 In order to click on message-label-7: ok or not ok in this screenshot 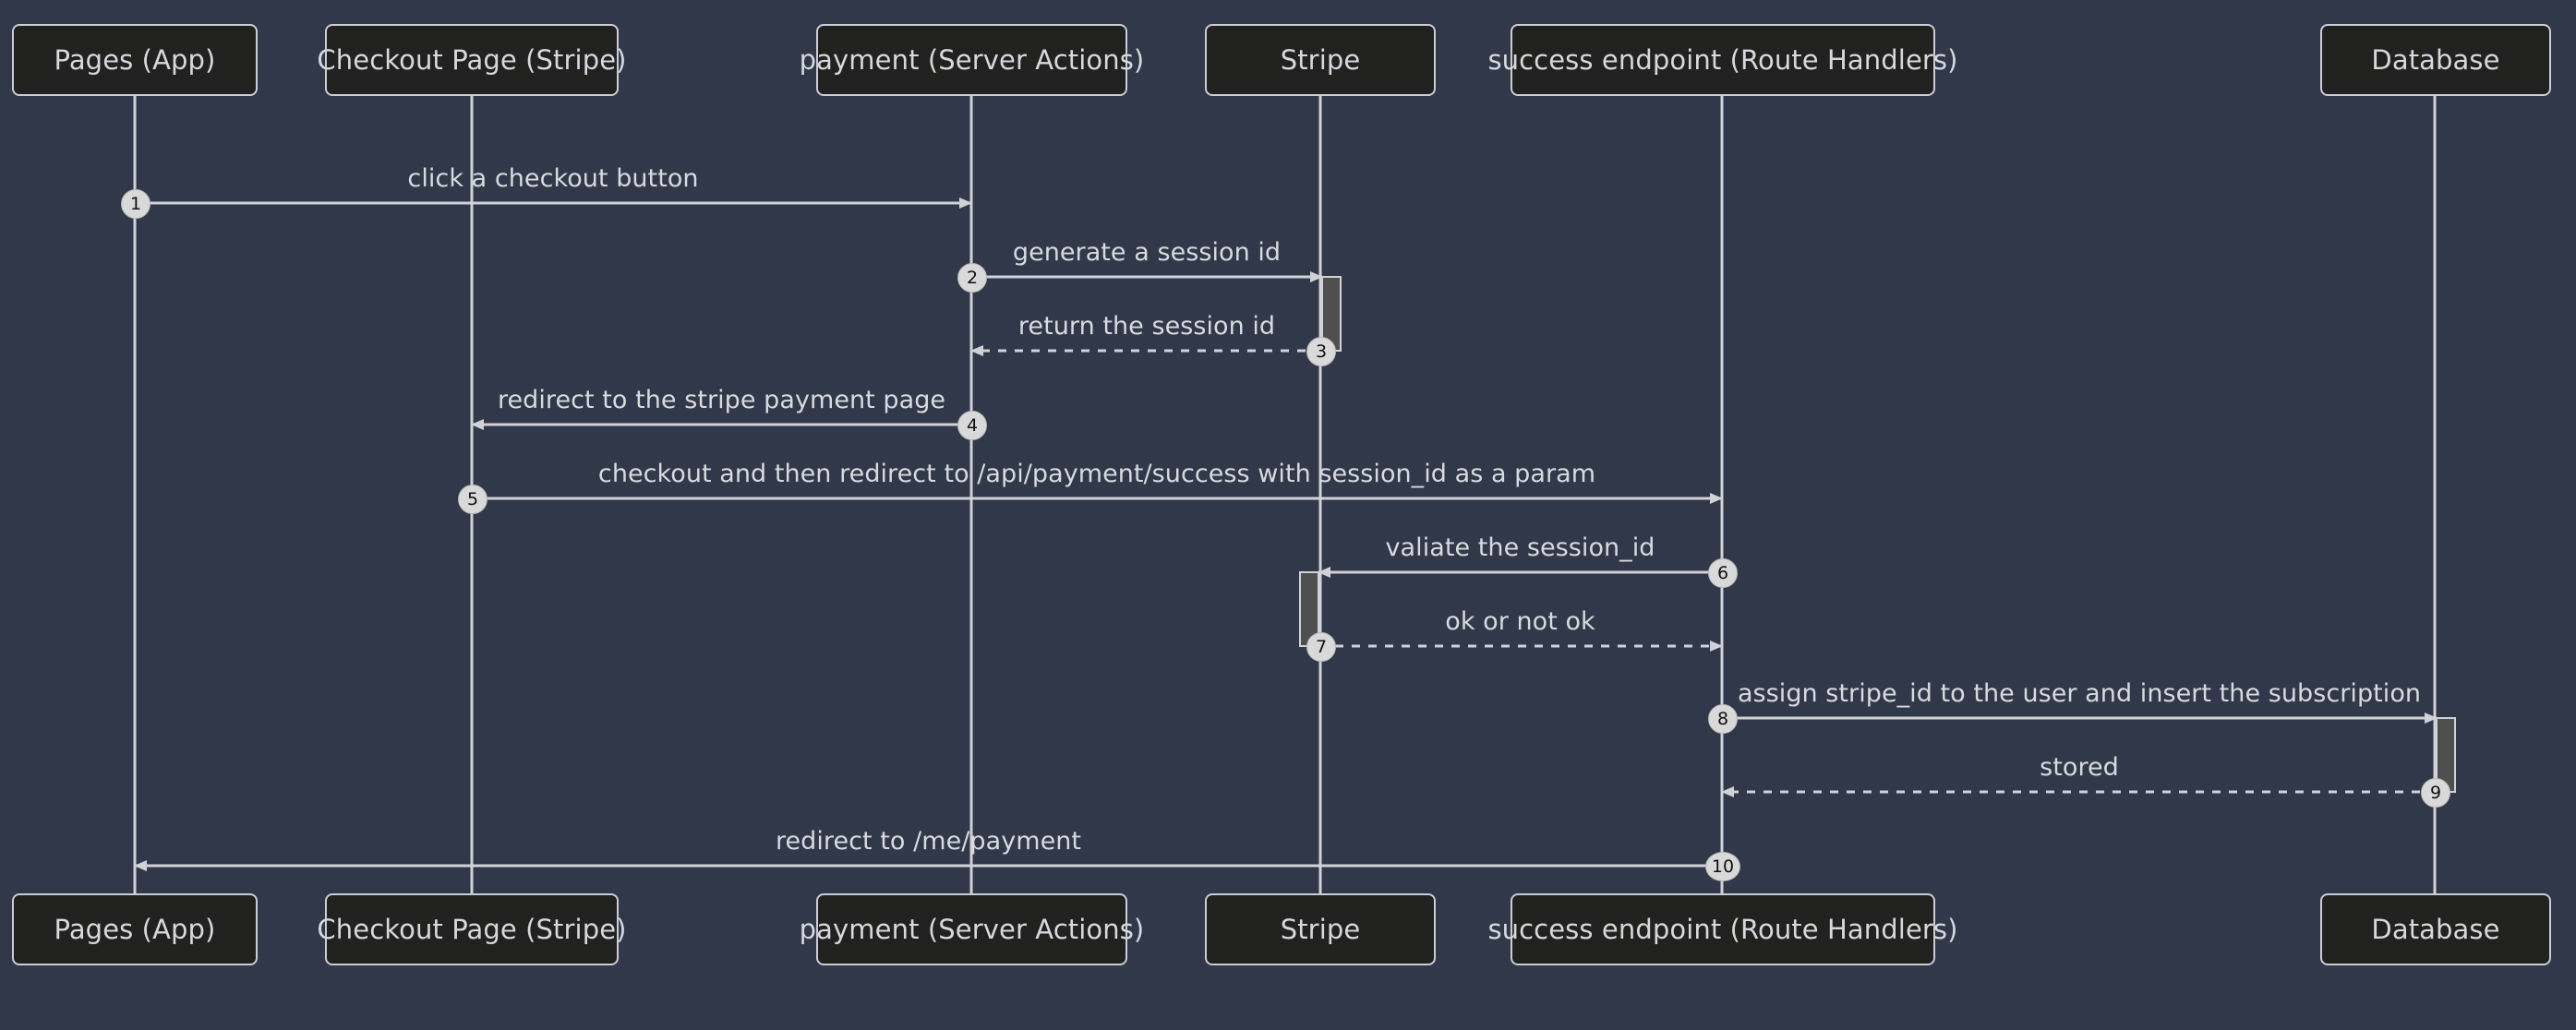, I will do `click(1520, 621)`.